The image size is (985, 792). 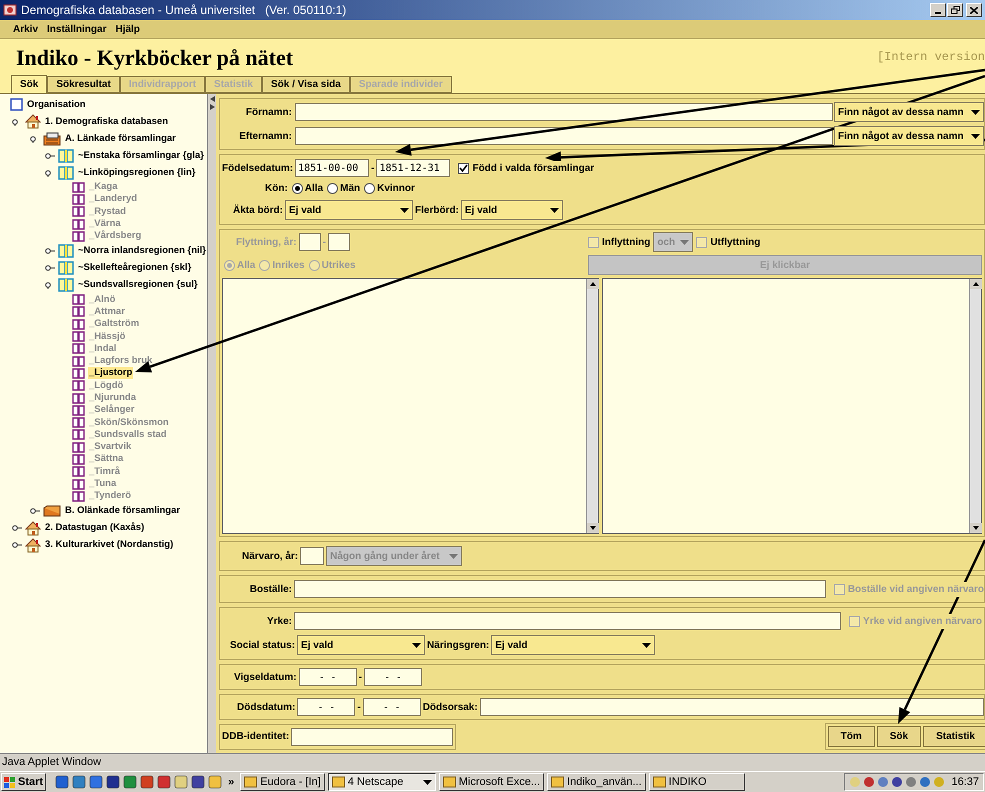 What do you see at coordinates (413, 168) in the screenshot?
I see `input-field: 1851-12-31` at bounding box center [413, 168].